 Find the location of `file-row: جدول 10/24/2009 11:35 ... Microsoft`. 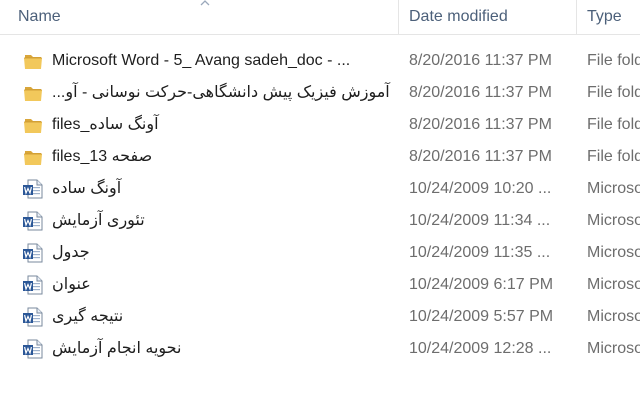

file-row: جدول 10/24/2009 11:35 ... Microsoft is located at coordinates (320, 253).